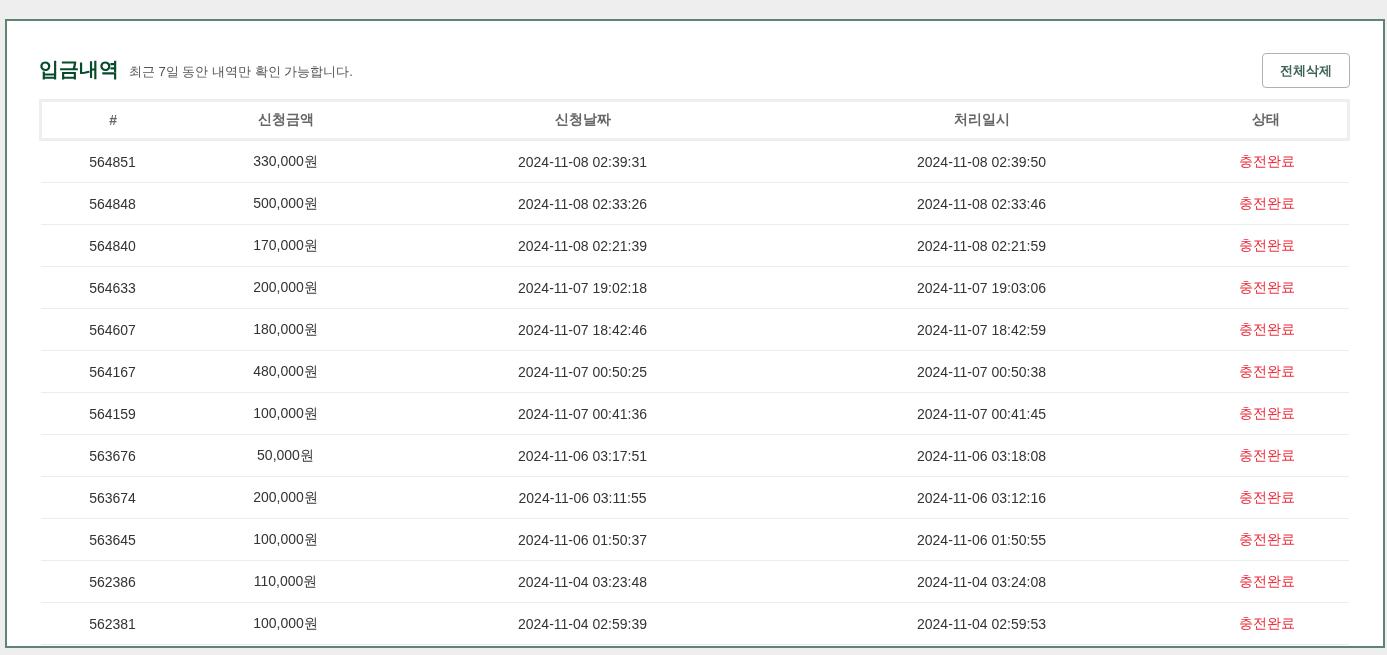 This screenshot has height=655, width=1387. Describe the element at coordinates (981, 539) in the screenshot. I see `processed-date-cell: 2024-11-06 01:50:55` at that location.